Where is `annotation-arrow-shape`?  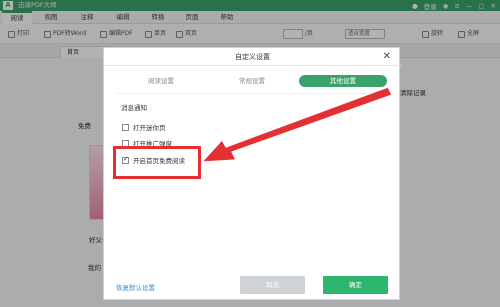
annotation-arrow-shape is located at coordinates (297, 124).